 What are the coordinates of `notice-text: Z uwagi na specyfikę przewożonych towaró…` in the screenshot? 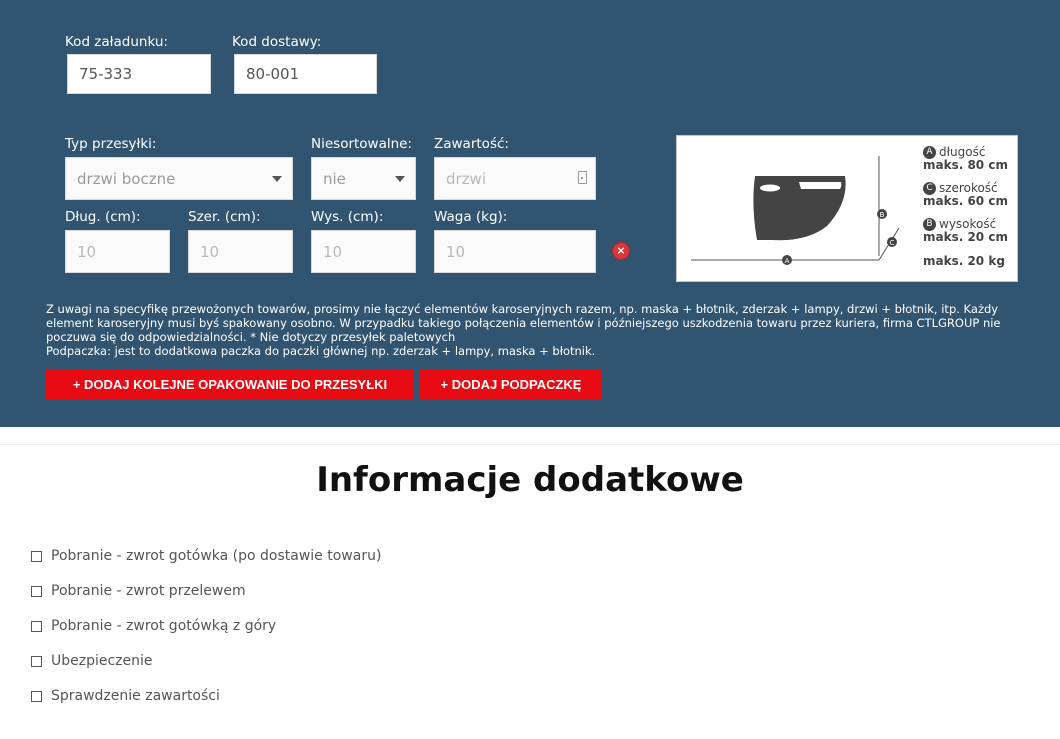 It's located at (523, 323).